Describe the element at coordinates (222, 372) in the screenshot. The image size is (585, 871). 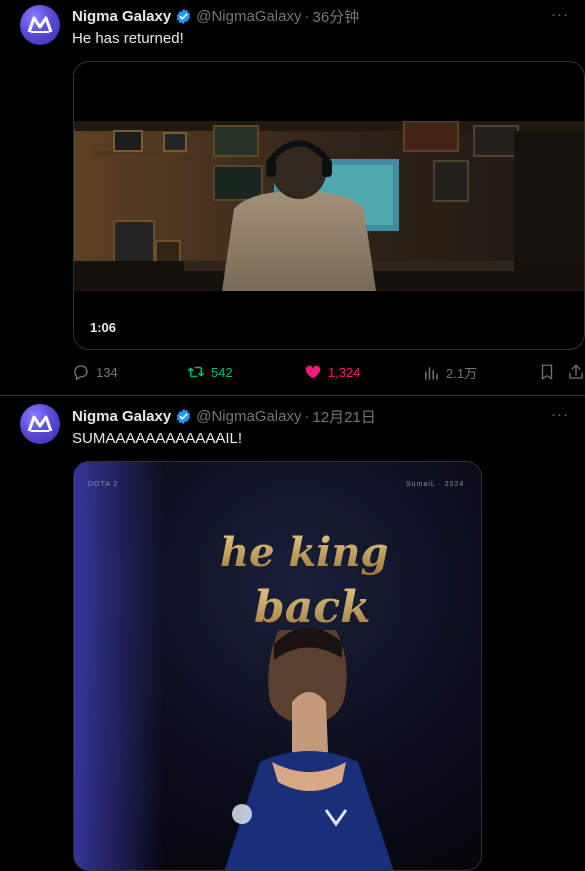
I see `retweet-count: 542` at that location.